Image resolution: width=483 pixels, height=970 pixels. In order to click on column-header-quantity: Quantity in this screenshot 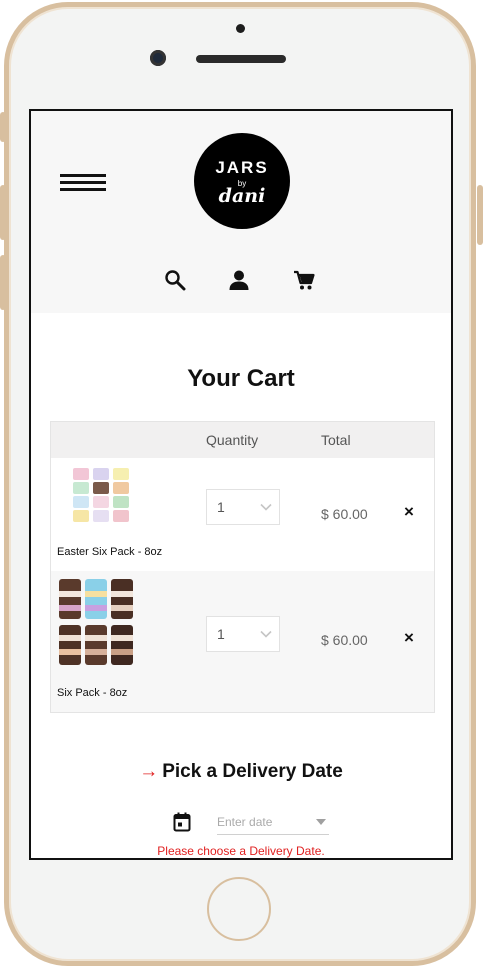, I will do `click(232, 440)`.